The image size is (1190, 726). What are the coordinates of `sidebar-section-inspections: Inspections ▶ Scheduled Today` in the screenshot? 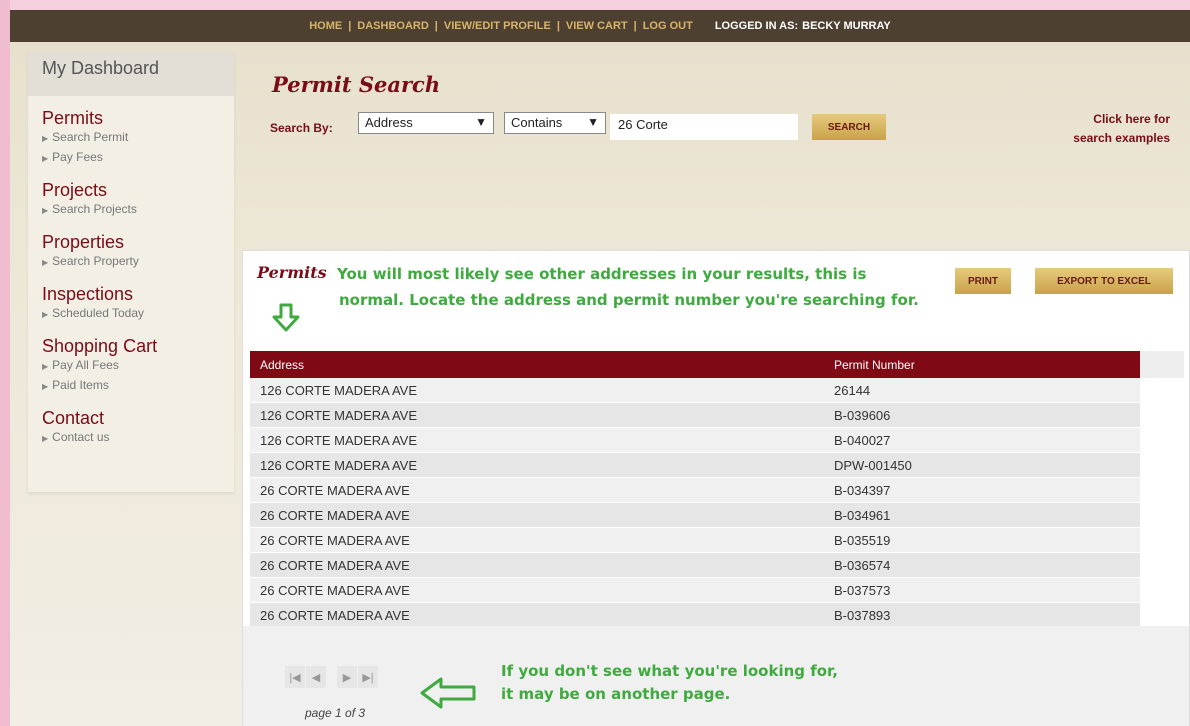 It's located at (138, 304).